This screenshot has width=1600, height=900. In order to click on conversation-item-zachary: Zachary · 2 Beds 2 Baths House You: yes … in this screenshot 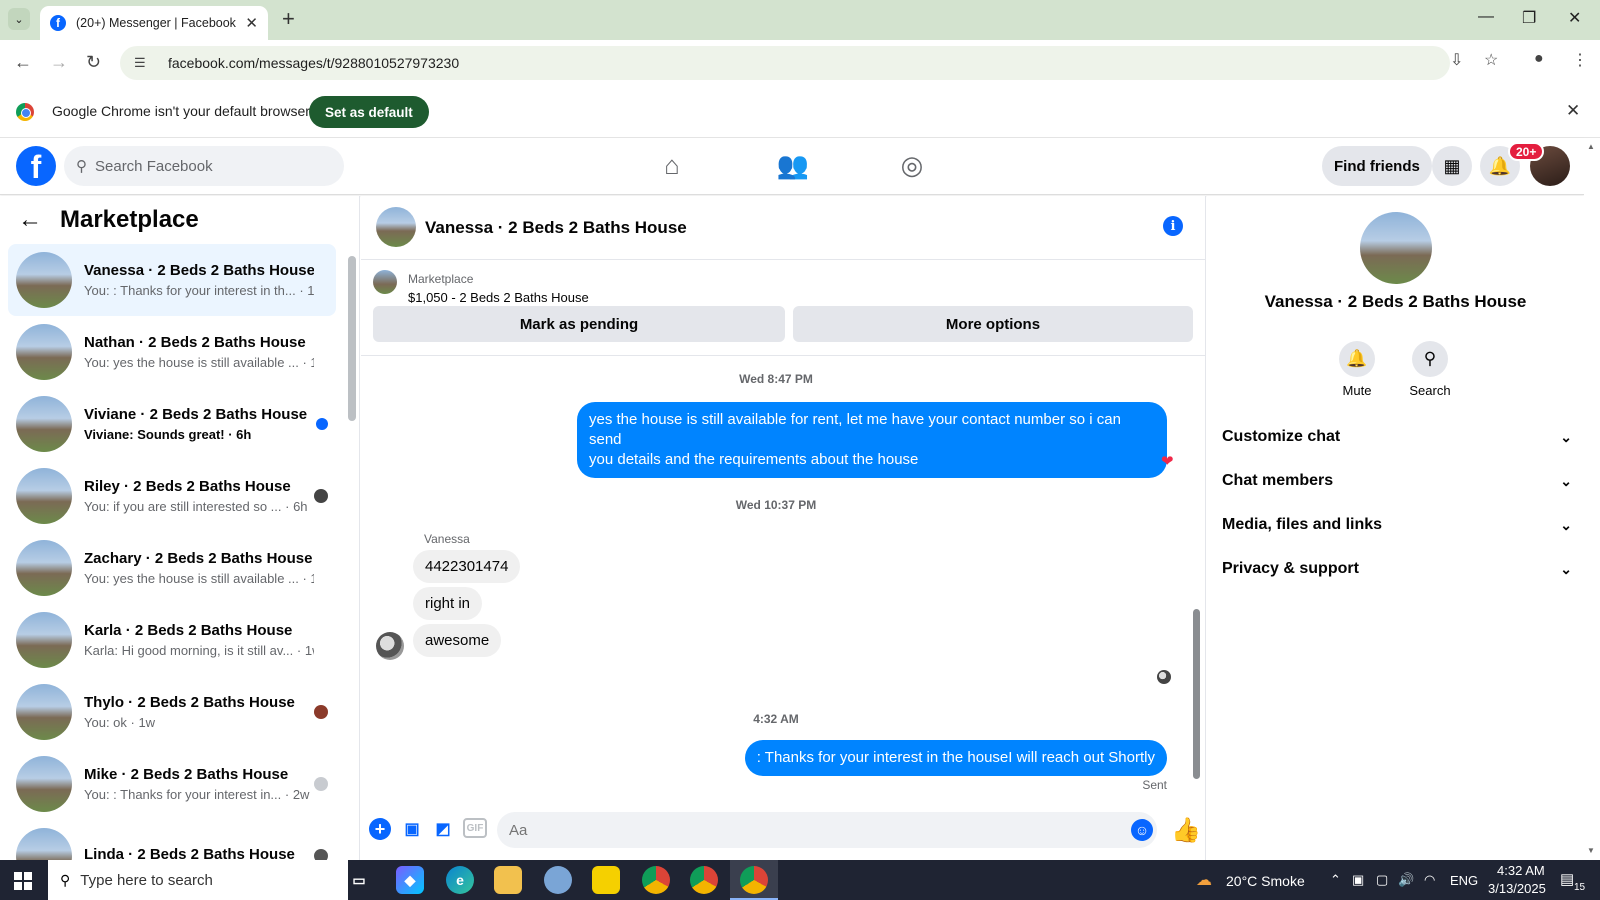, I will do `click(172, 568)`.